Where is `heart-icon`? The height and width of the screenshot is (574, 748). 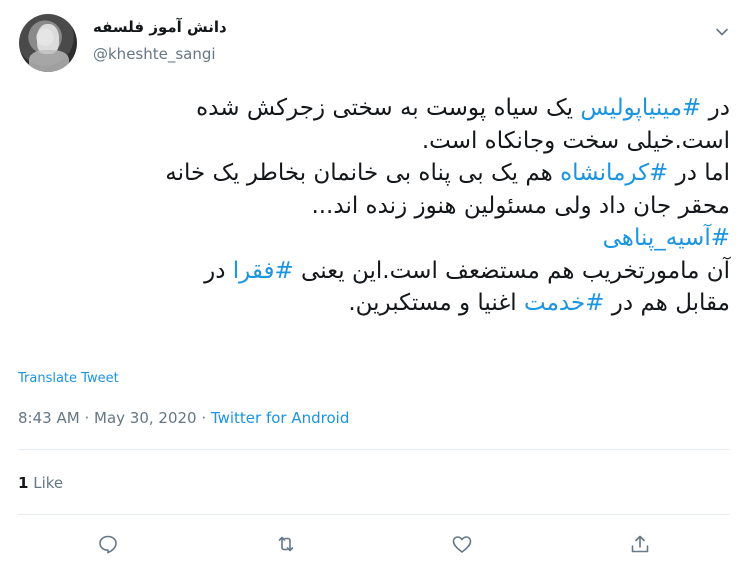 heart-icon is located at coordinates (462, 544).